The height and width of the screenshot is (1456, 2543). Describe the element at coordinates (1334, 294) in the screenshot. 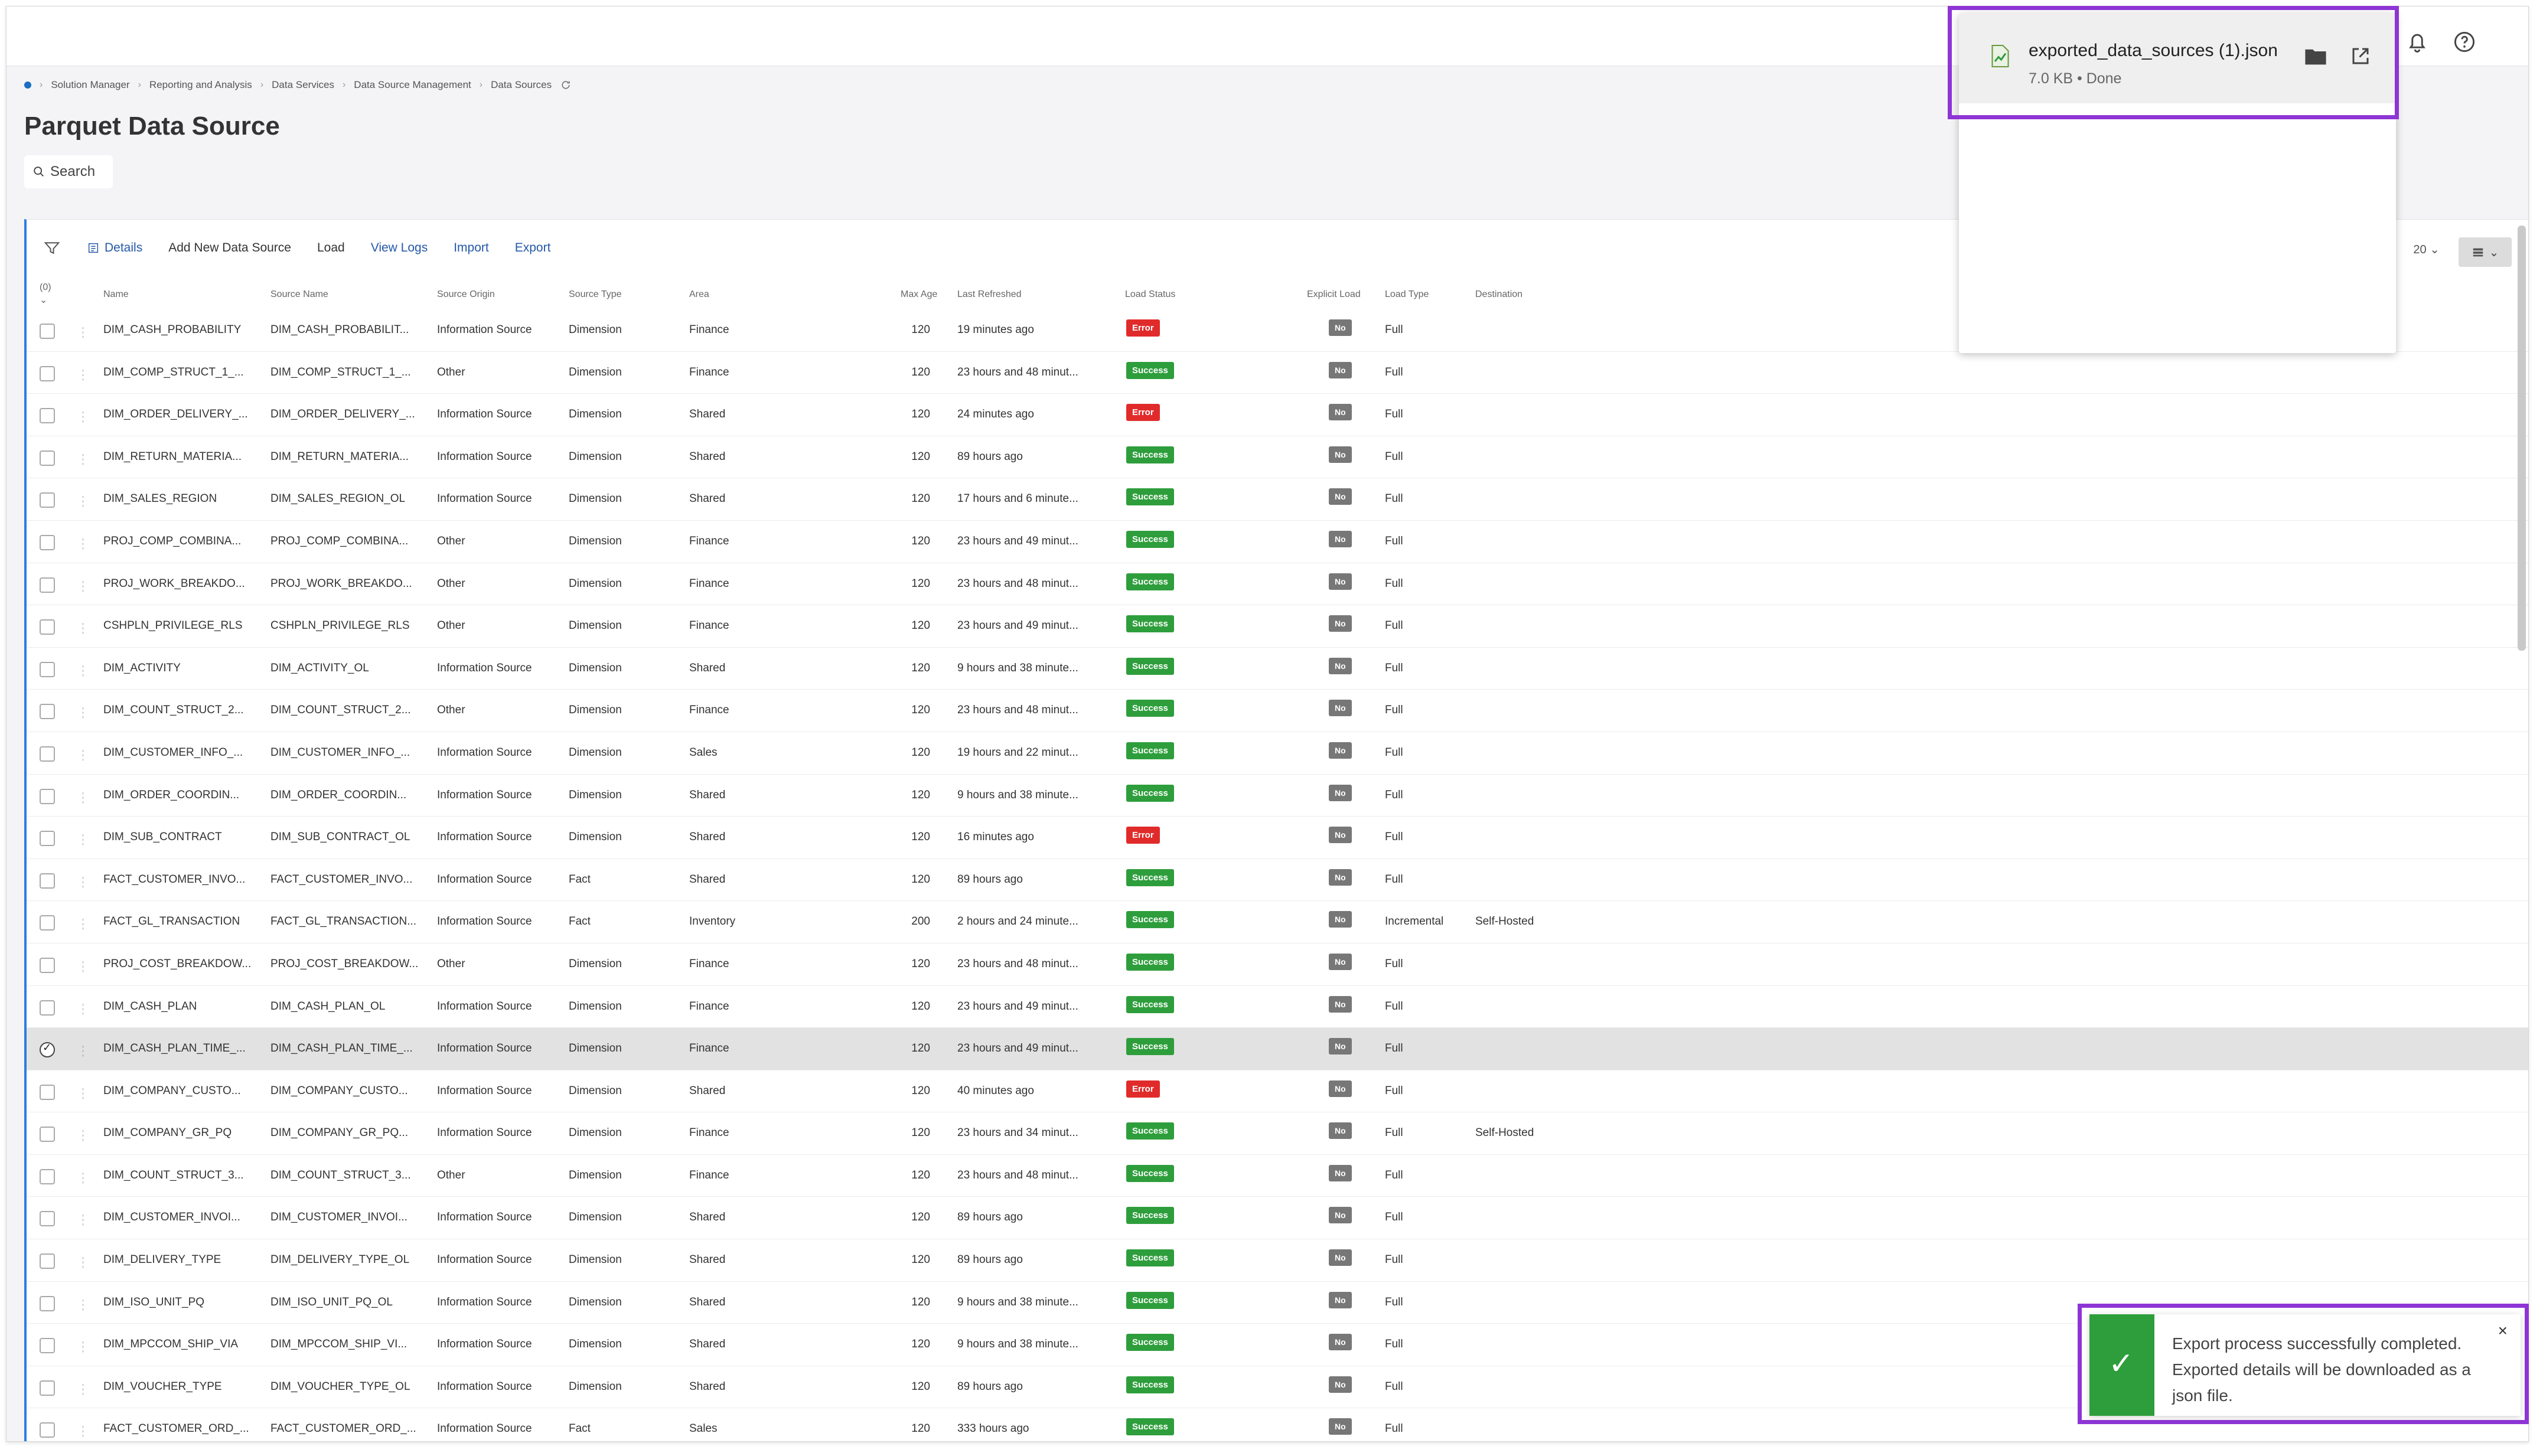

I see `column-header-explicit-load: Explicit Load` at that location.